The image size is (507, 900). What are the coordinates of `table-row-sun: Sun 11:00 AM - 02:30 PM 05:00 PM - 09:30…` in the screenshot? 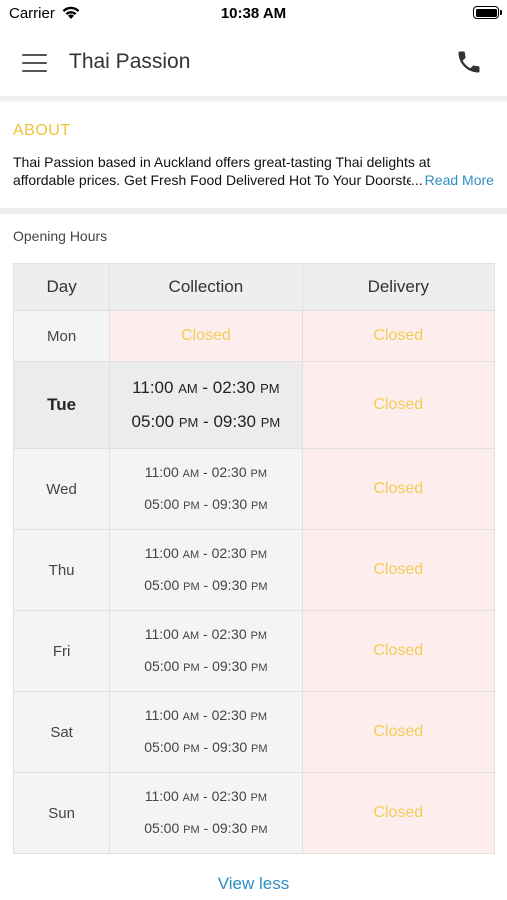 It's located at (254, 813).